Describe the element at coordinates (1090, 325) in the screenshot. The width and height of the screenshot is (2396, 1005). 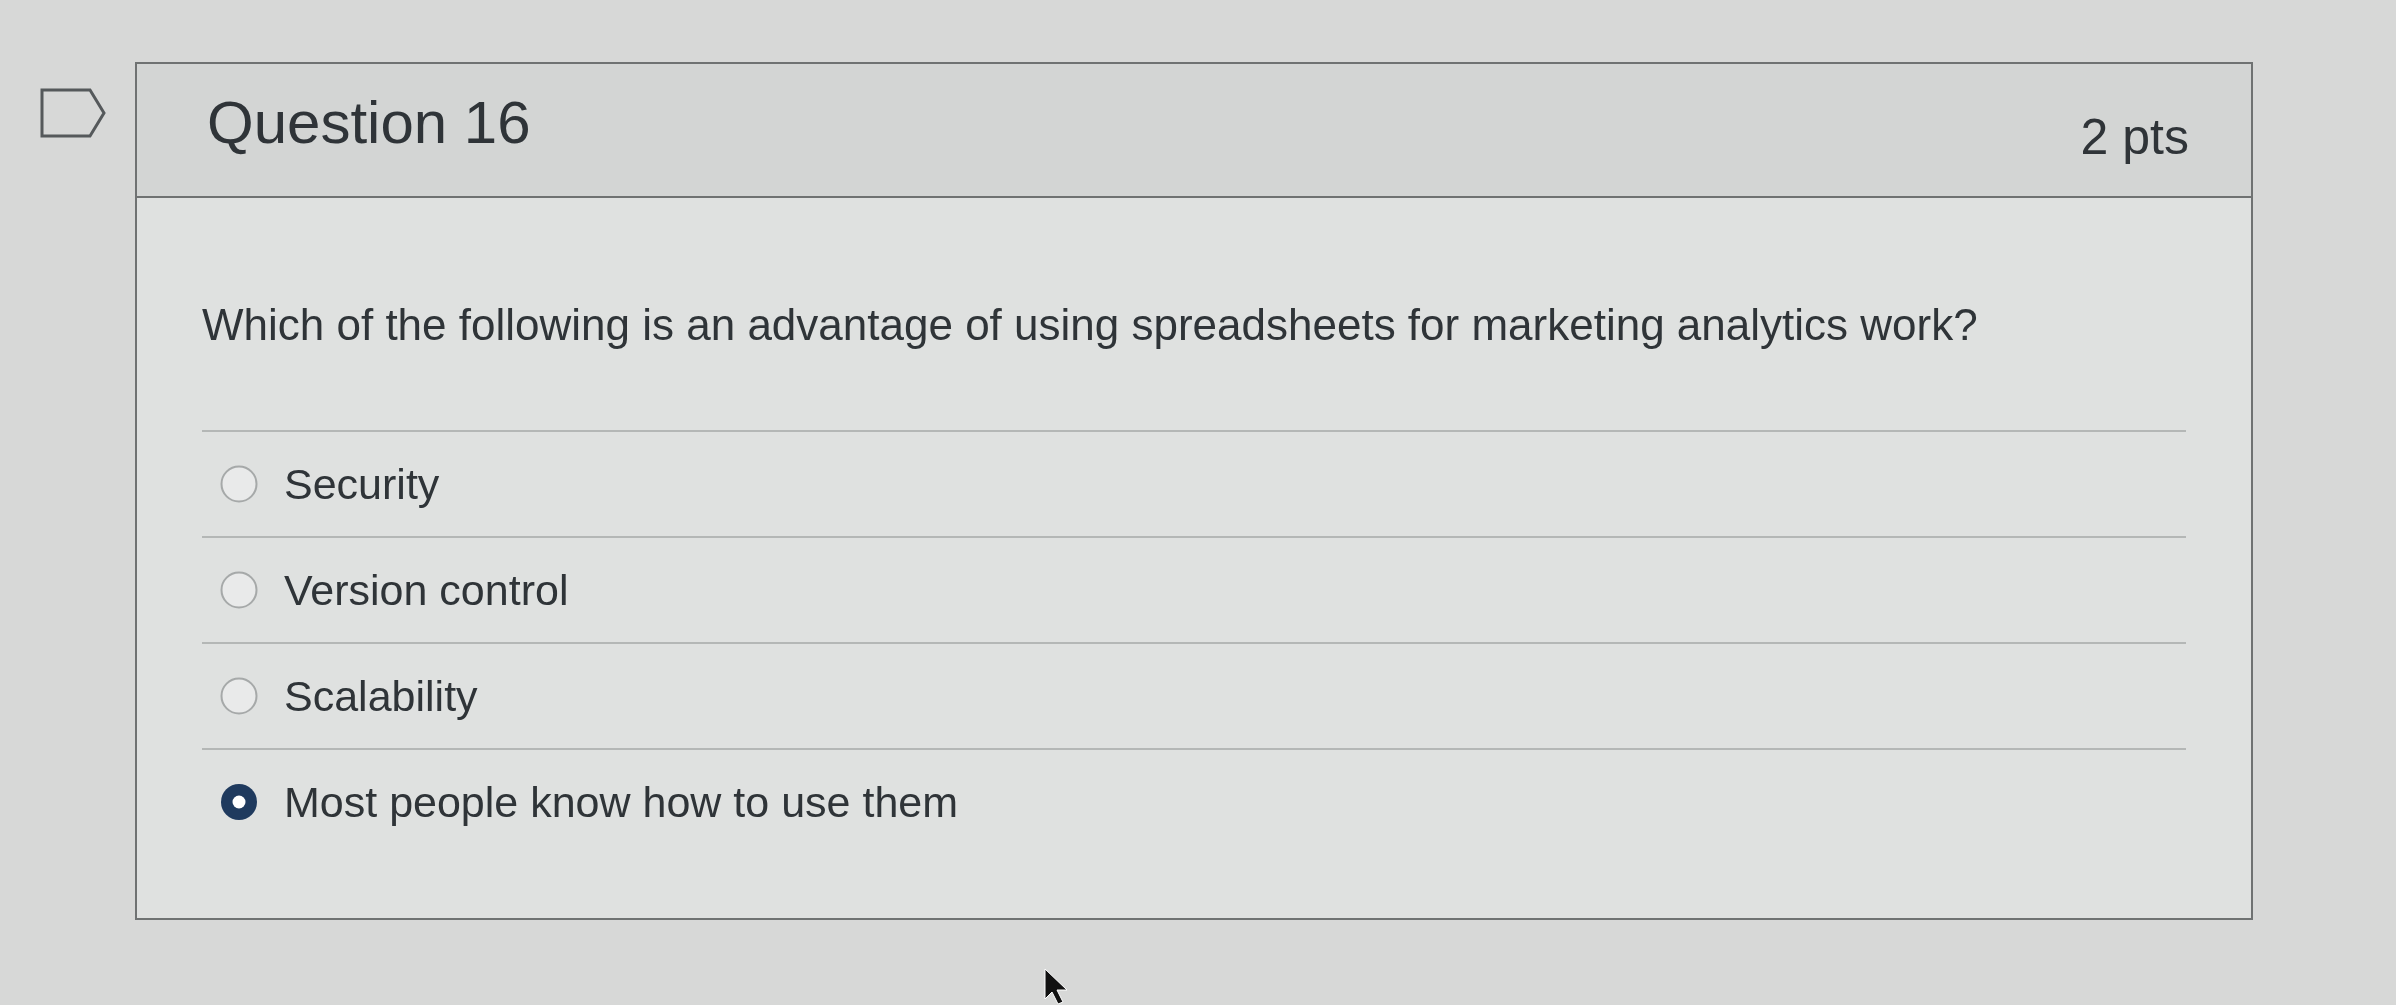
I see `question-text: Which of the following is an advantage of using spreadsheets for marketing analytics work?` at that location.